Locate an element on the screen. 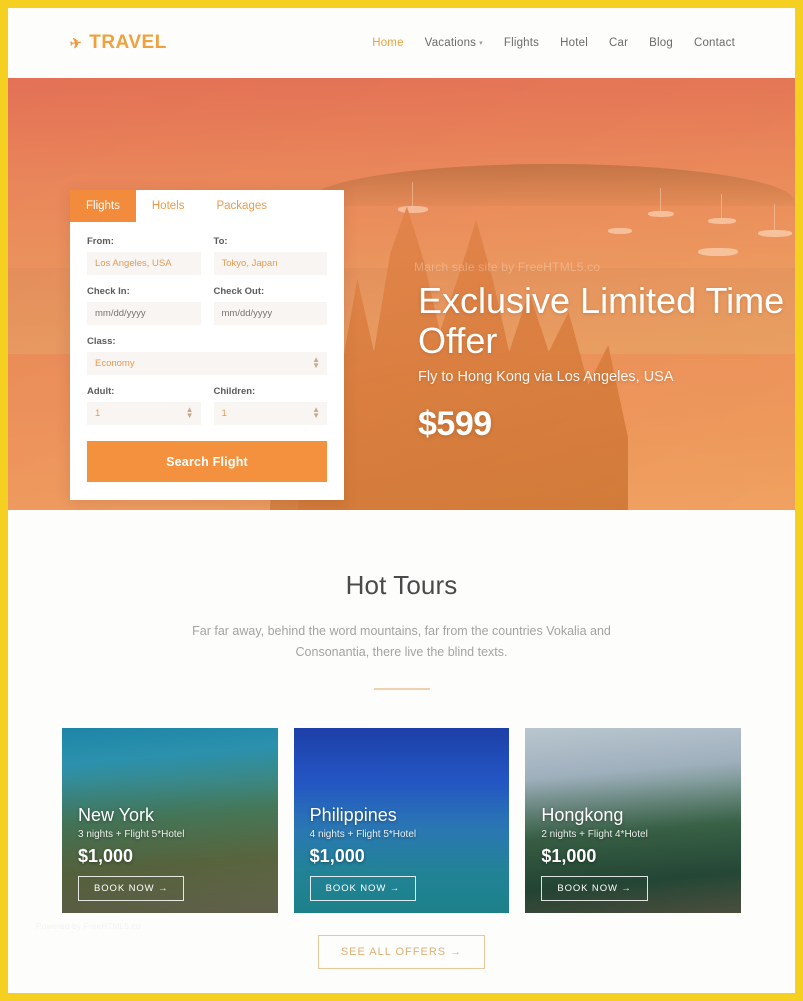 The height and width of the screenshot is (1001, 803). checkout-label: Check Out: is located at coordinates (239, 291).